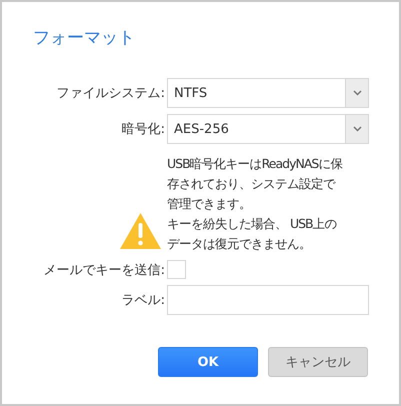  I want to click on warning-text: キーを紛失した場合、 USB上のデータは復元できません。, so click(252, 234).